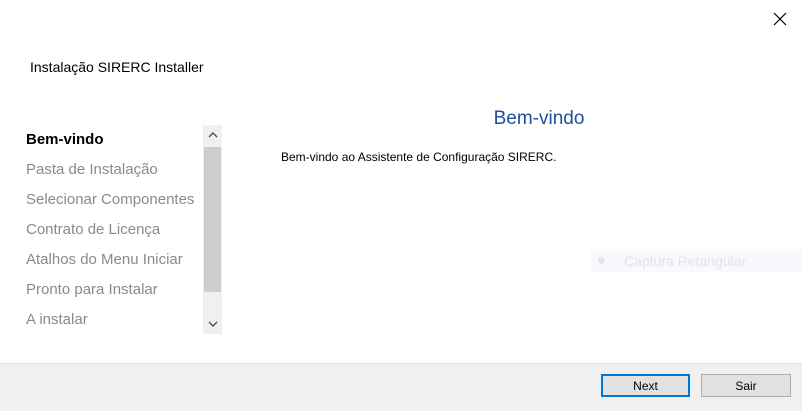 This screenshot has width=802, height=411. Describe the element at coordinates (93, 229) in the screenshot. I see `step-item-license: Contrato de Licença` at that location.